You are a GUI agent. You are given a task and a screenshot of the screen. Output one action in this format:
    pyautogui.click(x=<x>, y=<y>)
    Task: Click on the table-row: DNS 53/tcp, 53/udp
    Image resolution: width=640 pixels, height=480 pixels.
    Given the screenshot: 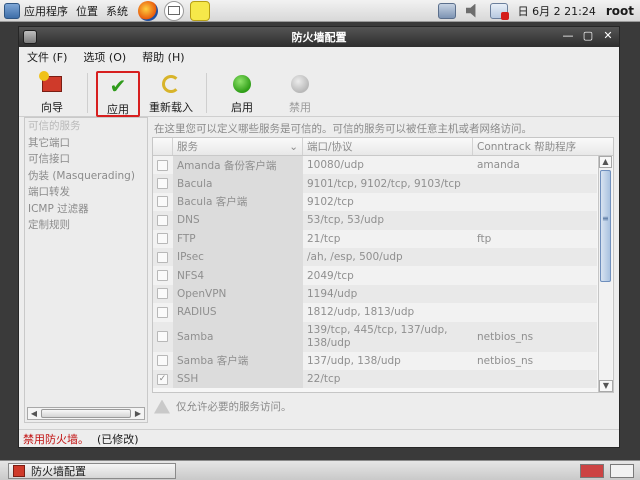 What is the action you would take?
    pyautogui.click(x=375, y=220)
    